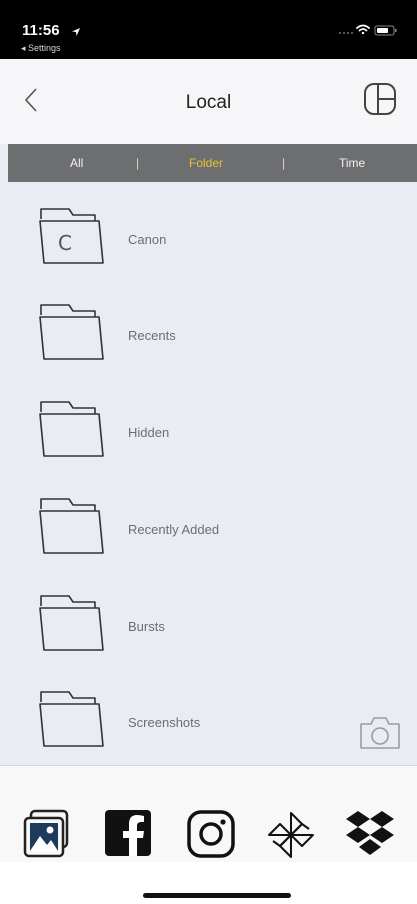  What do you see at coordinates (208, 520) in the screenshot?
I see `folder-item-recently-added: Recently Added` at bounding box center [208, 520].